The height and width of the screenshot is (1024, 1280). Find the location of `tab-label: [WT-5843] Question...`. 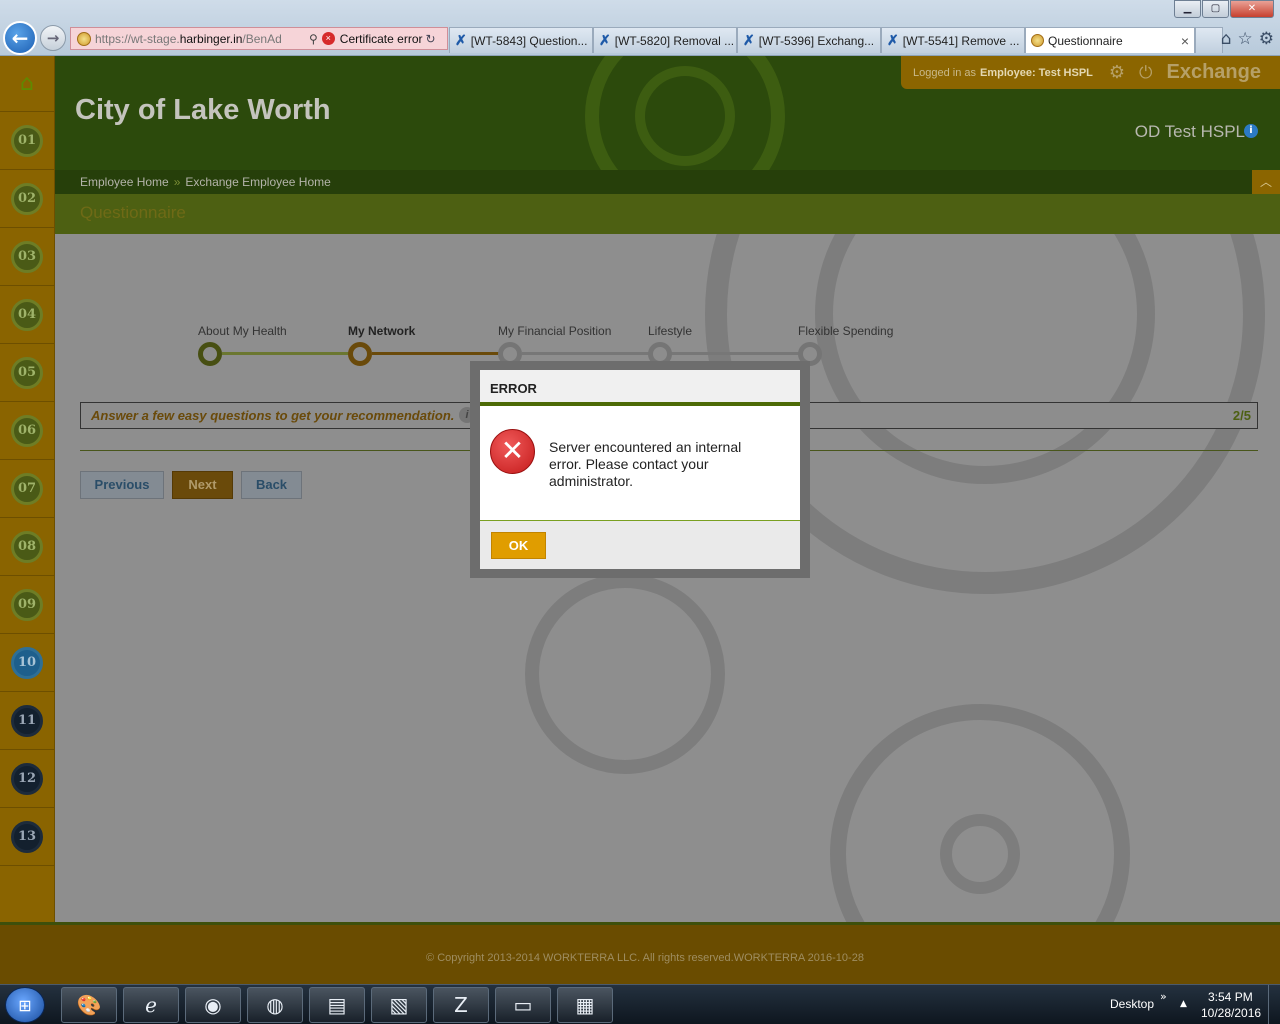

tab-label: [WT-5843] Question... is located at coordinates (529, 40).